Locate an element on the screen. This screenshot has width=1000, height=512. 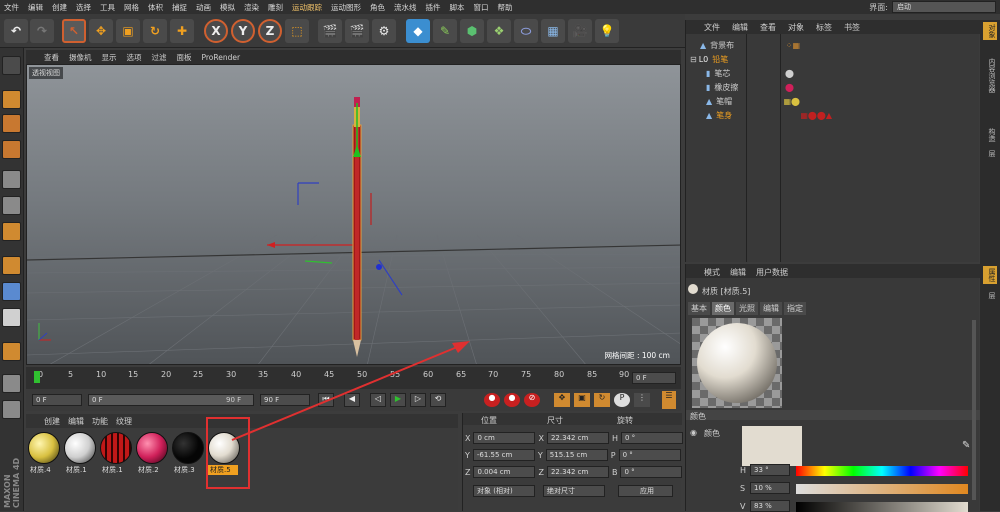
v-field: 83 % is located at coordinates (770, 506).